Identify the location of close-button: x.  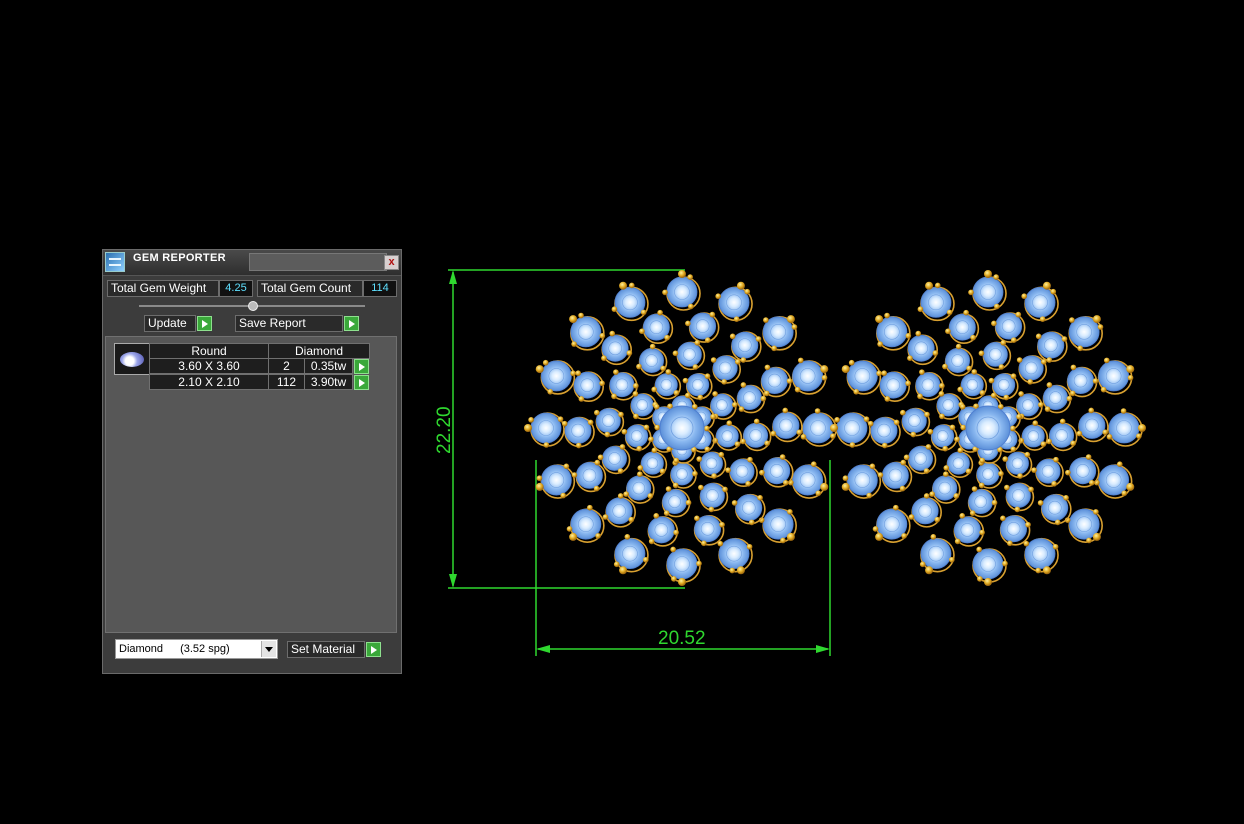
(391, 262).